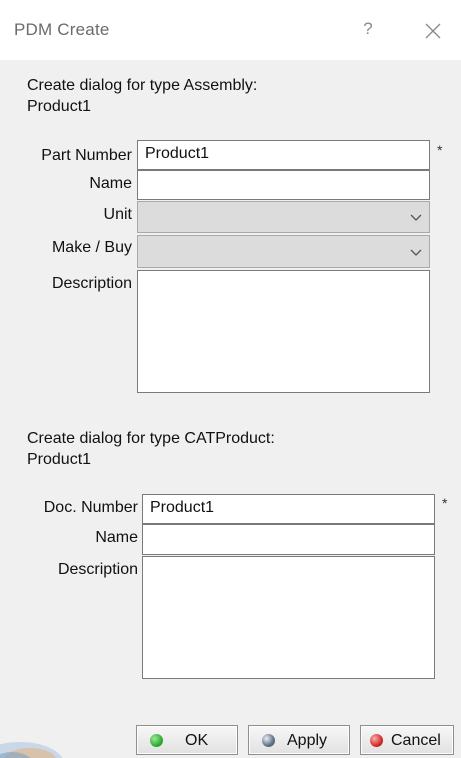 The image size is (461, 758). I want to click on catproduct-product-name: Product1, so click(59, 459).